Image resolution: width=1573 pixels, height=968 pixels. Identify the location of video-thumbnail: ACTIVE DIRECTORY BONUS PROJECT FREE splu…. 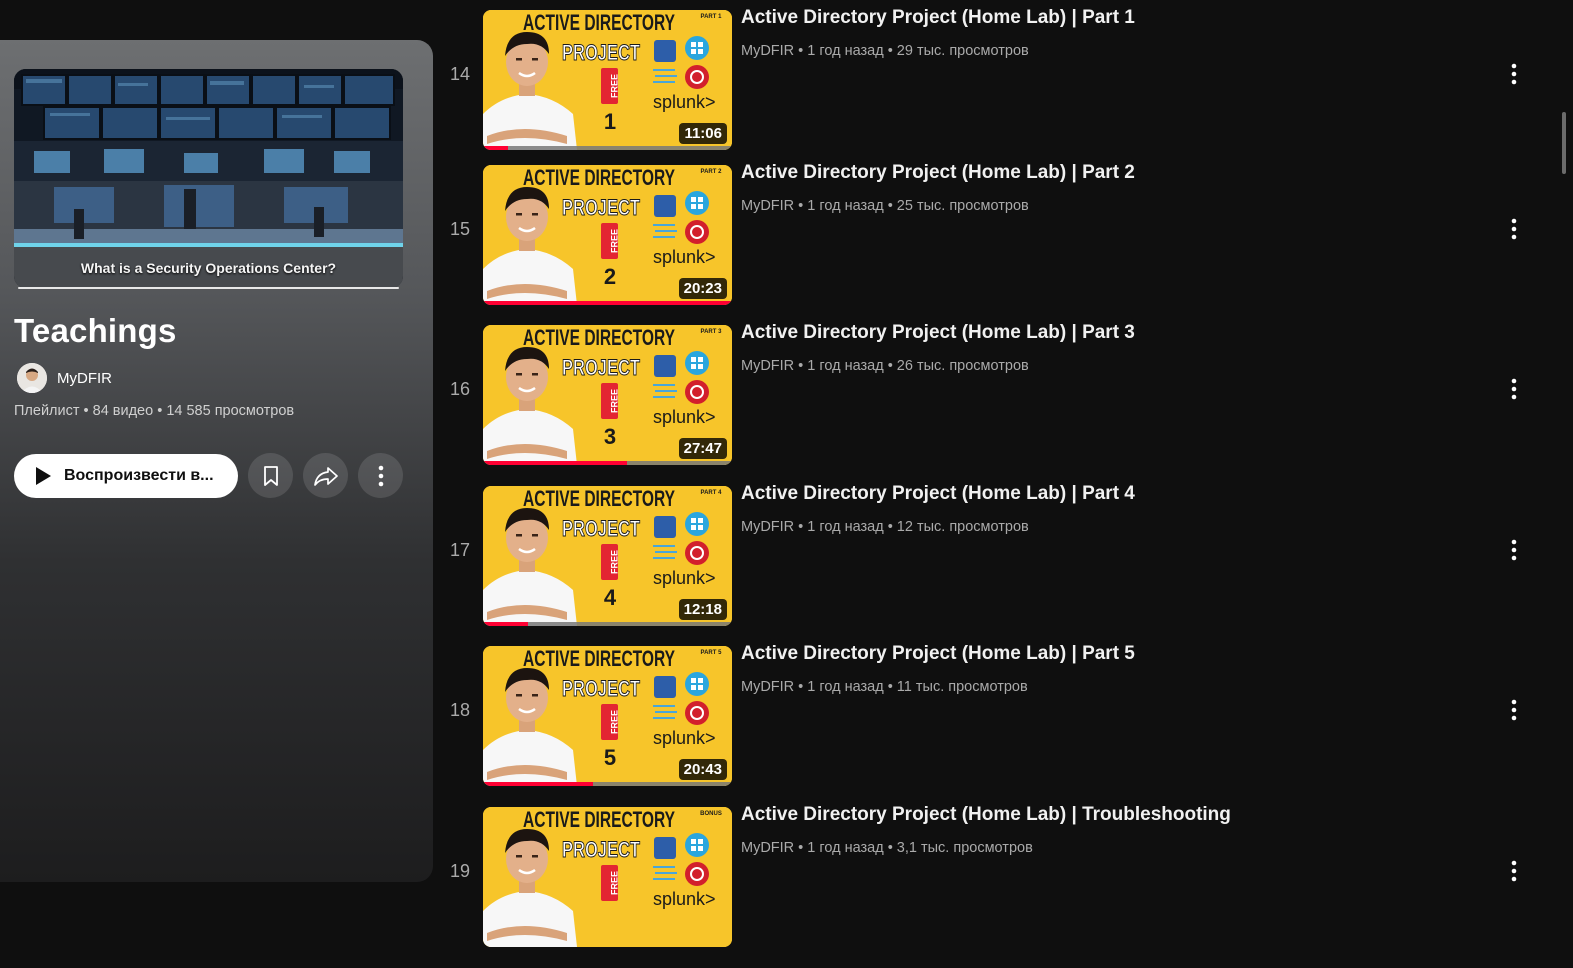
(607, 877).